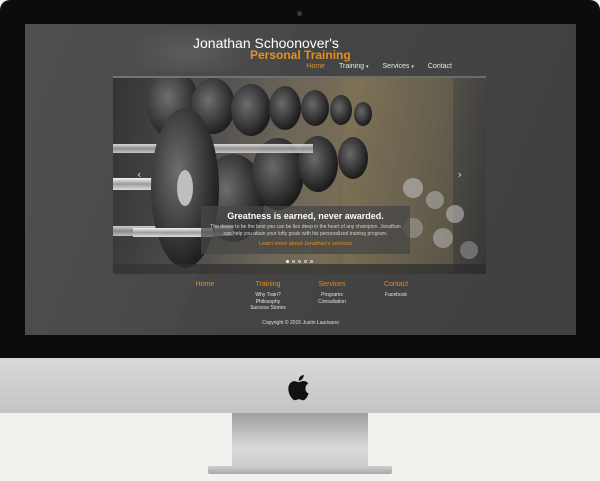  I want to click on monitor-chin, so click(300, 385).